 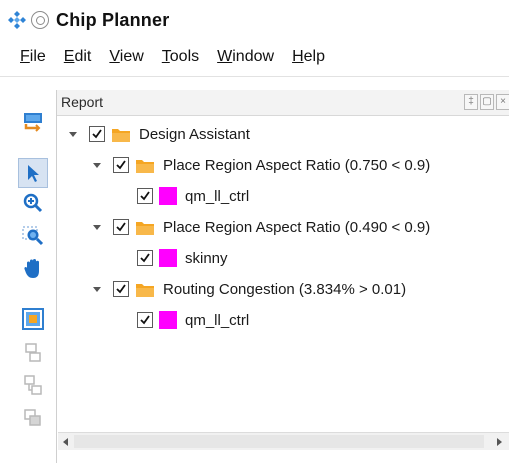 What do you see at coordinates (182, 258) in the screenshot?
I see `tree-leaf-skinny: skinny` at bounding box center [182, 258].